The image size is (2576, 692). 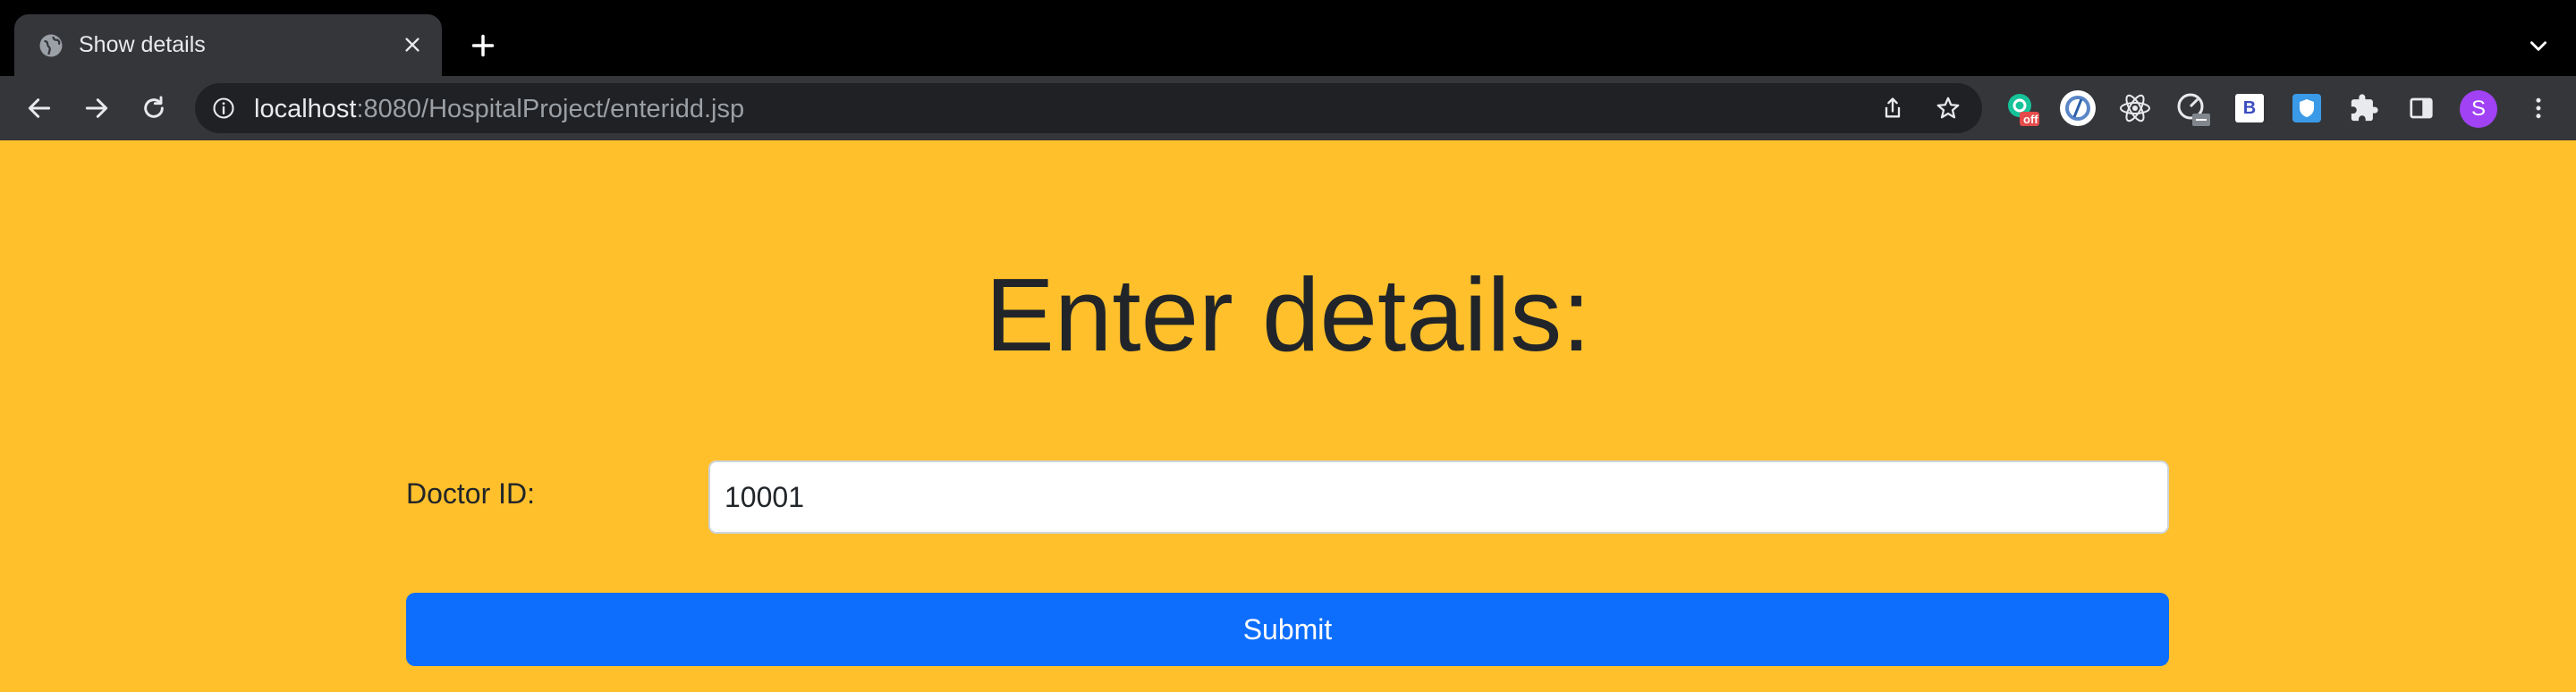 I want to click on forward-icon, so click(x=96, y=108).